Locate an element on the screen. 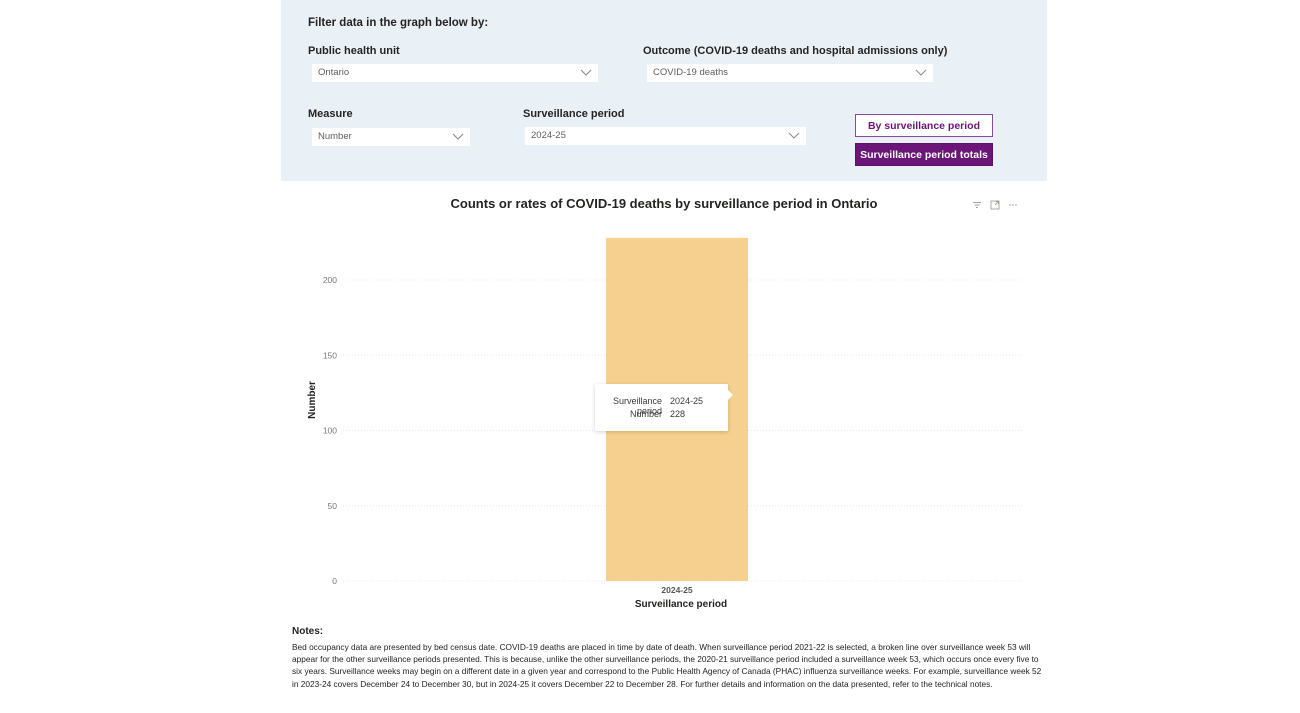 The height and width of the screenshot is (713, 1300). y-tick-label: 200 is located at coordinates (330, 280).